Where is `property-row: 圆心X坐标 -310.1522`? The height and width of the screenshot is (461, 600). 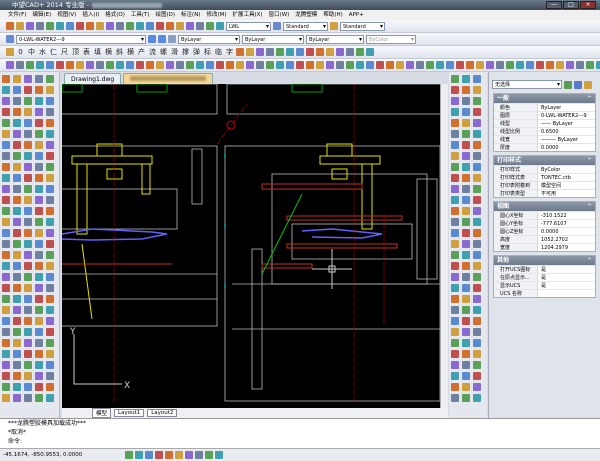 property-row: 圆心X坐标 -310.1522 is located at coordinates (544, 215).